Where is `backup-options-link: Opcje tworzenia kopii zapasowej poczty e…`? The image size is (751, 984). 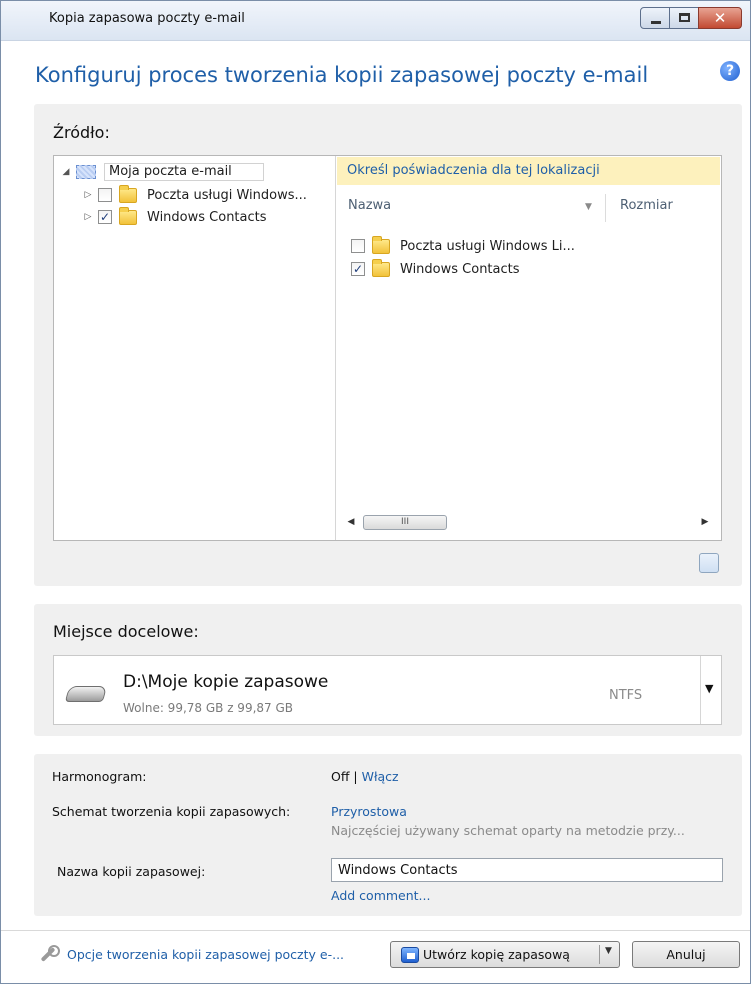 backup-options-link: Opcje tworzenia kopii zapasowej poczty e… is located at coordinates (191, 954).